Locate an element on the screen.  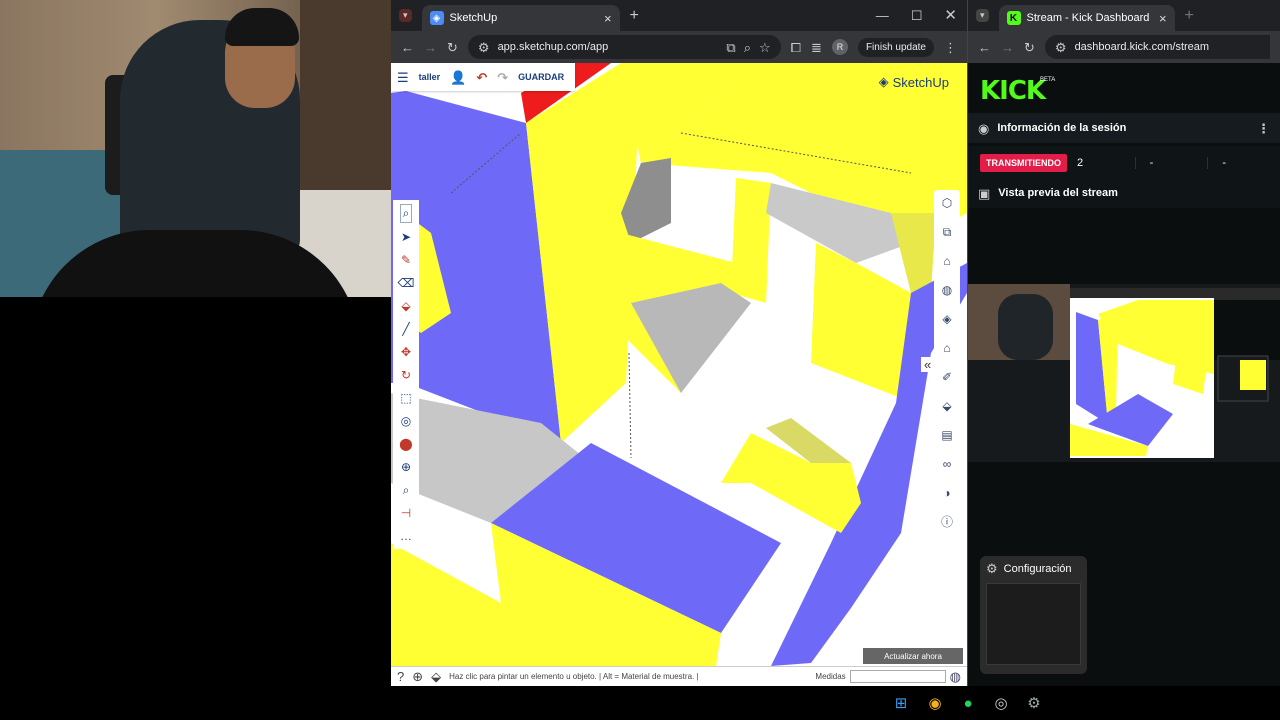
kick-address-bar: ⚙ dashboard.kick.com/stream is located at coordinates (1157, 47).